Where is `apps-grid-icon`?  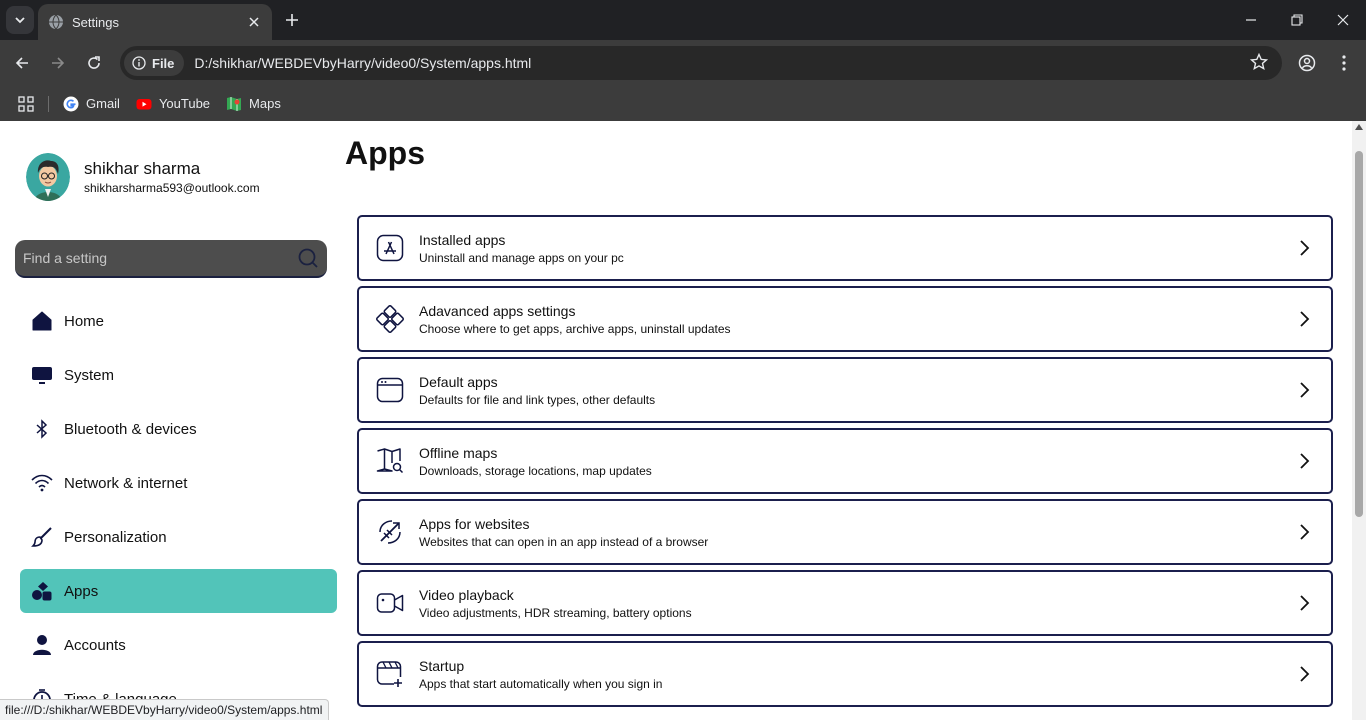 apps-grid-icon is located at coordinates (26, 103).